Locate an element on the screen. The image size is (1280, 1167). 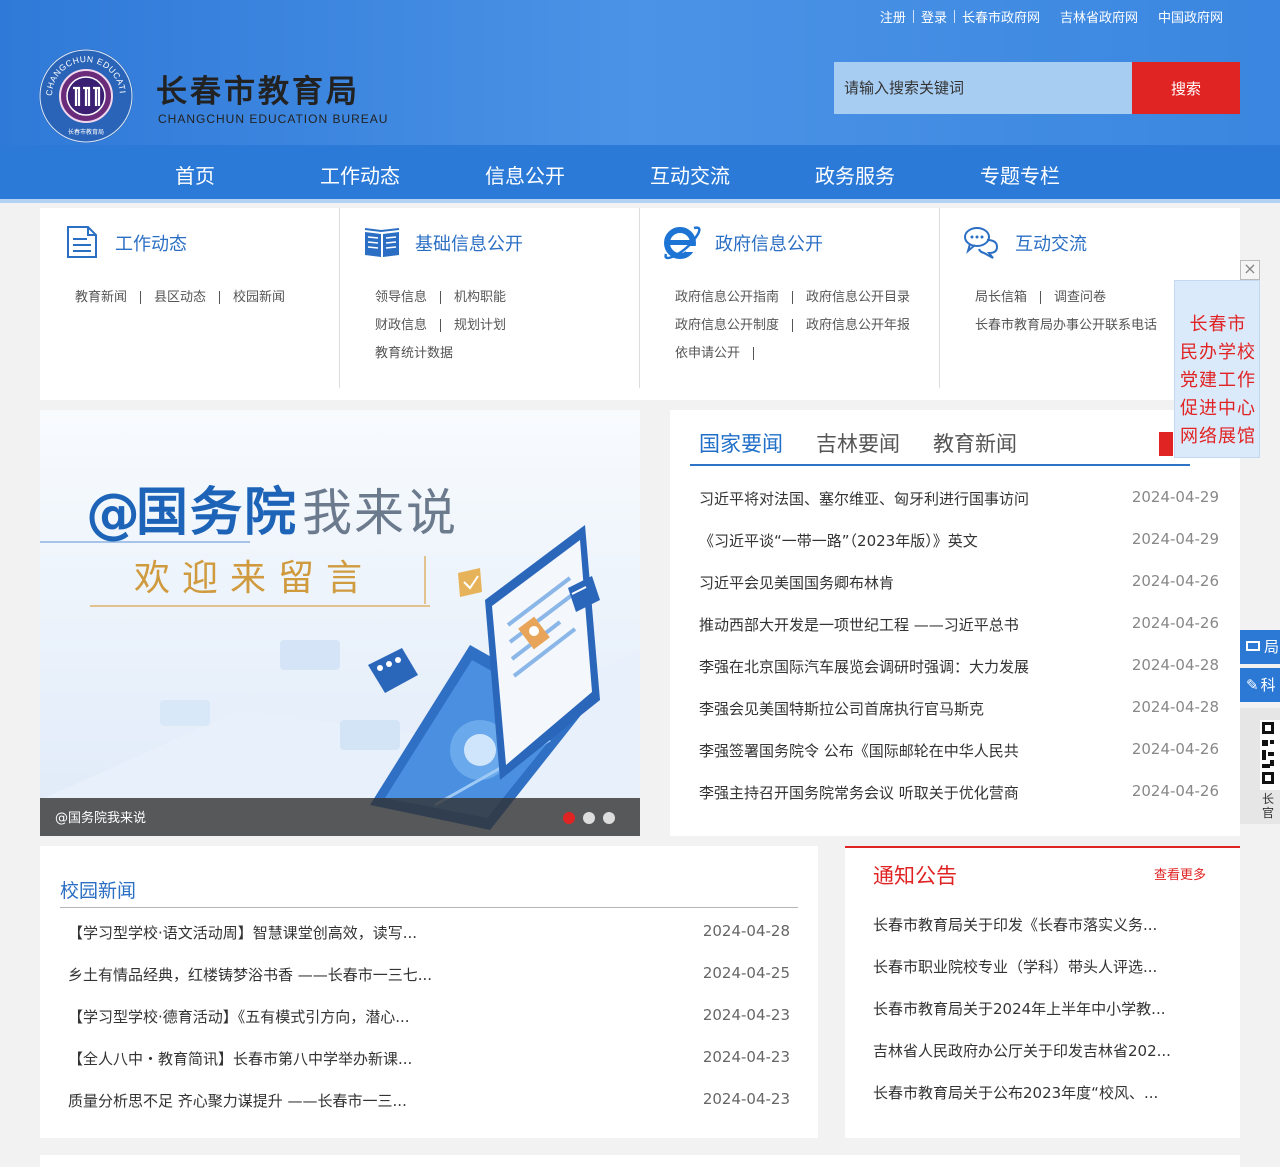
floating-ad-text: 长春市 民办学校 党建工作 促进中心 网络展馆 is located at coordinates (1218, 381).